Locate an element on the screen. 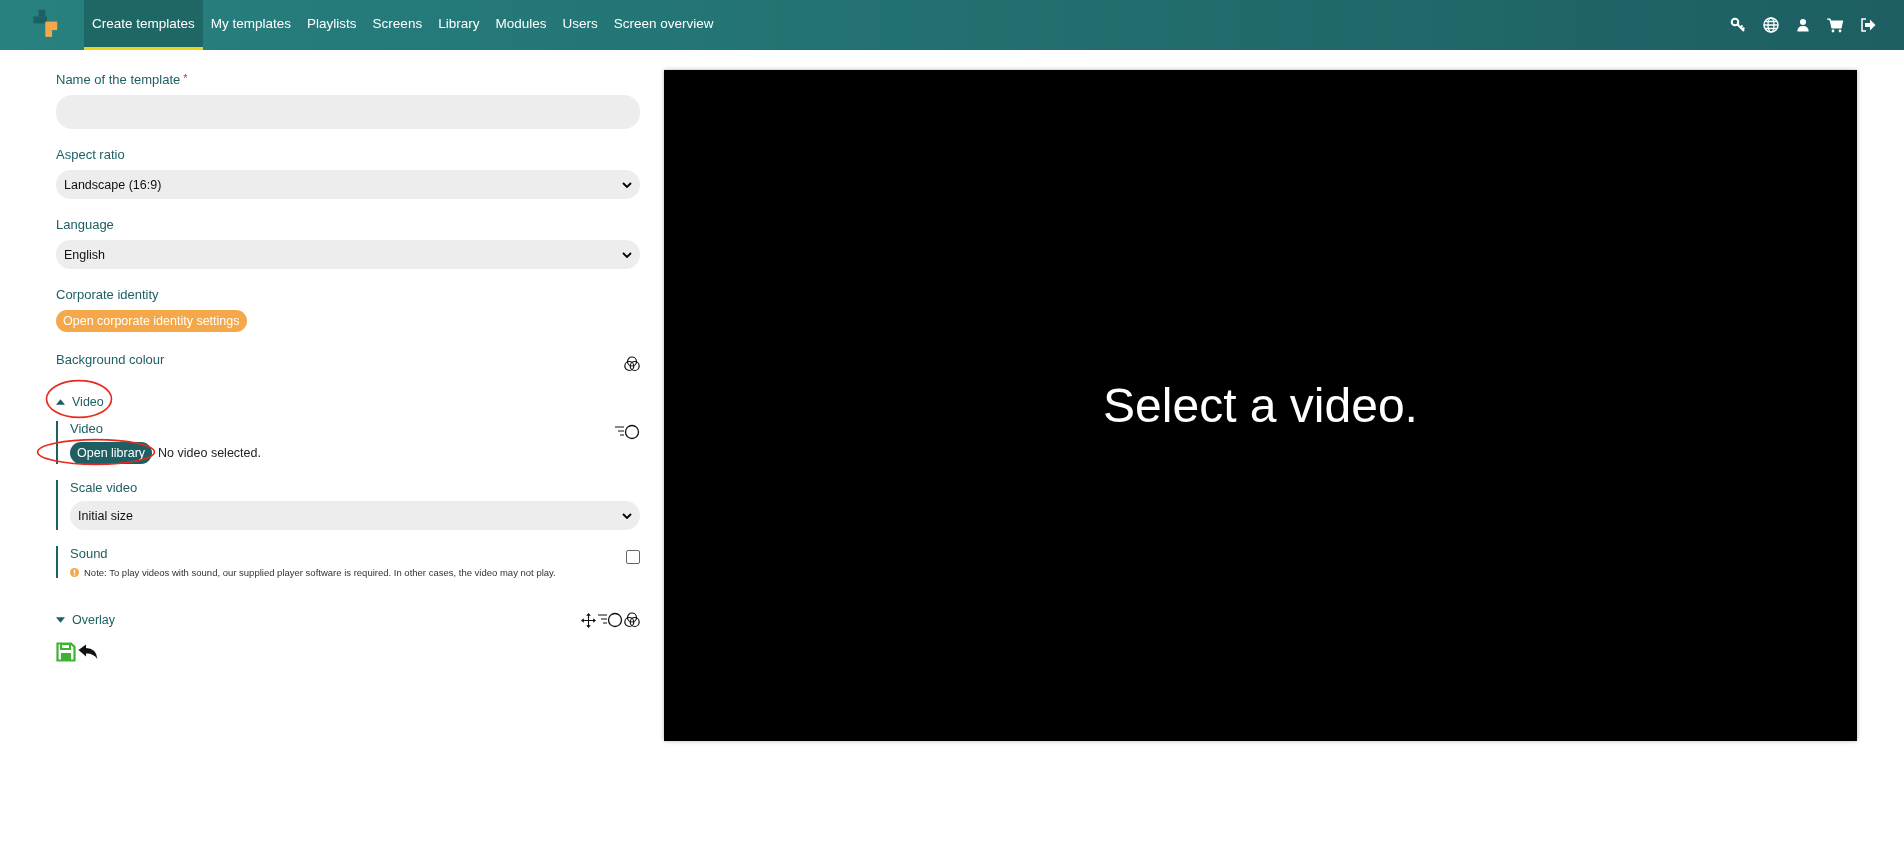  globe-icon is located at coordinates (1771, 25).